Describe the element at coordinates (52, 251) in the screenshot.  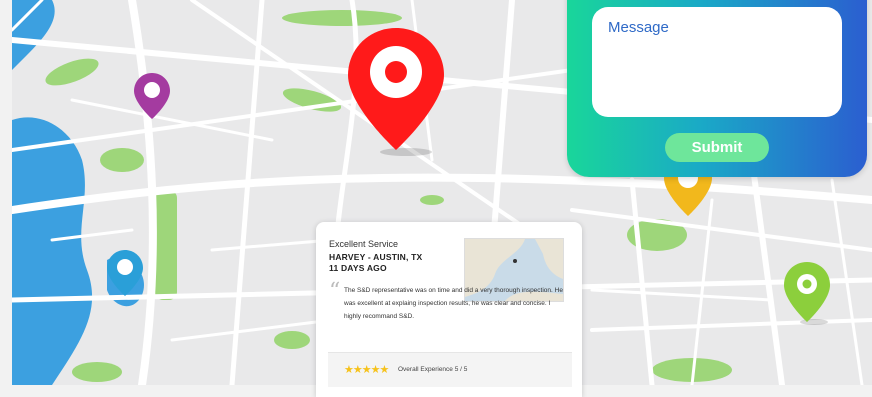
I see `river-water` at that location.